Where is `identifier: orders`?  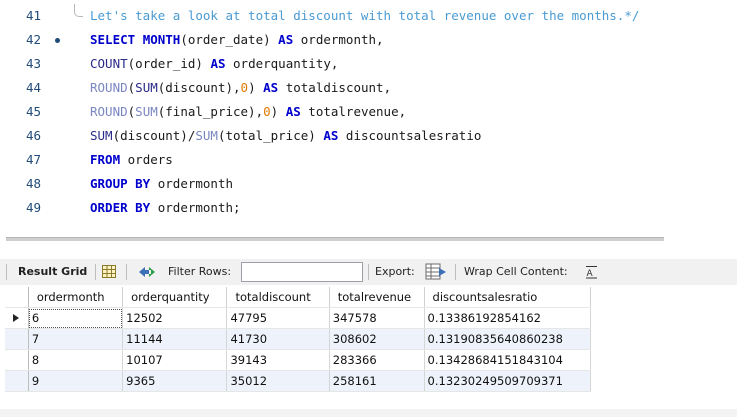 identifier: orders is located at coordinates (150, 159).